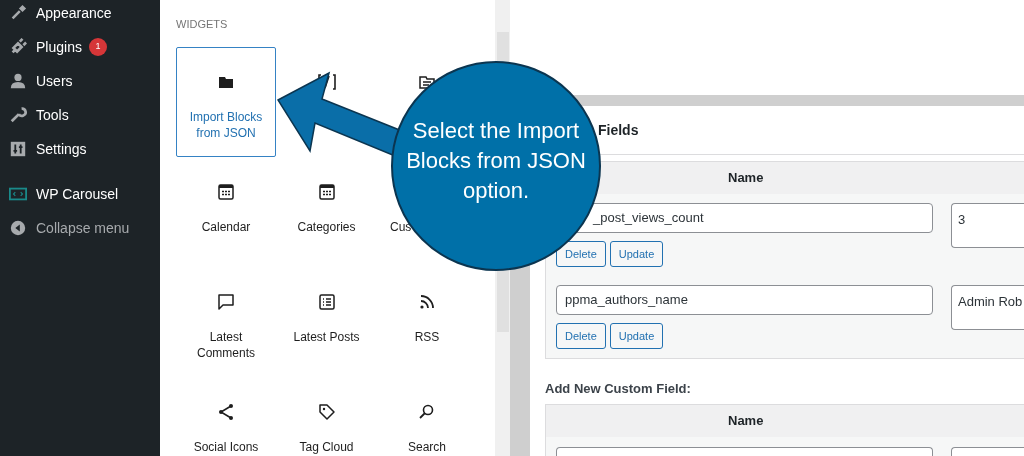 Image resolution: width=1024 pixels, height=456 pixels. I want to click on panel-title: Fields, so click(618, 130).